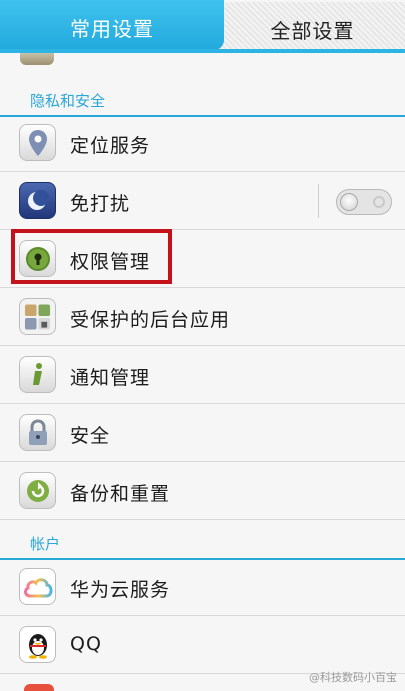 The image size is (405, 691). What do you see at coordinates (45, 544) in the screenshot?
I see `section-title-account: 帐户` at bounding box center [45, 544].